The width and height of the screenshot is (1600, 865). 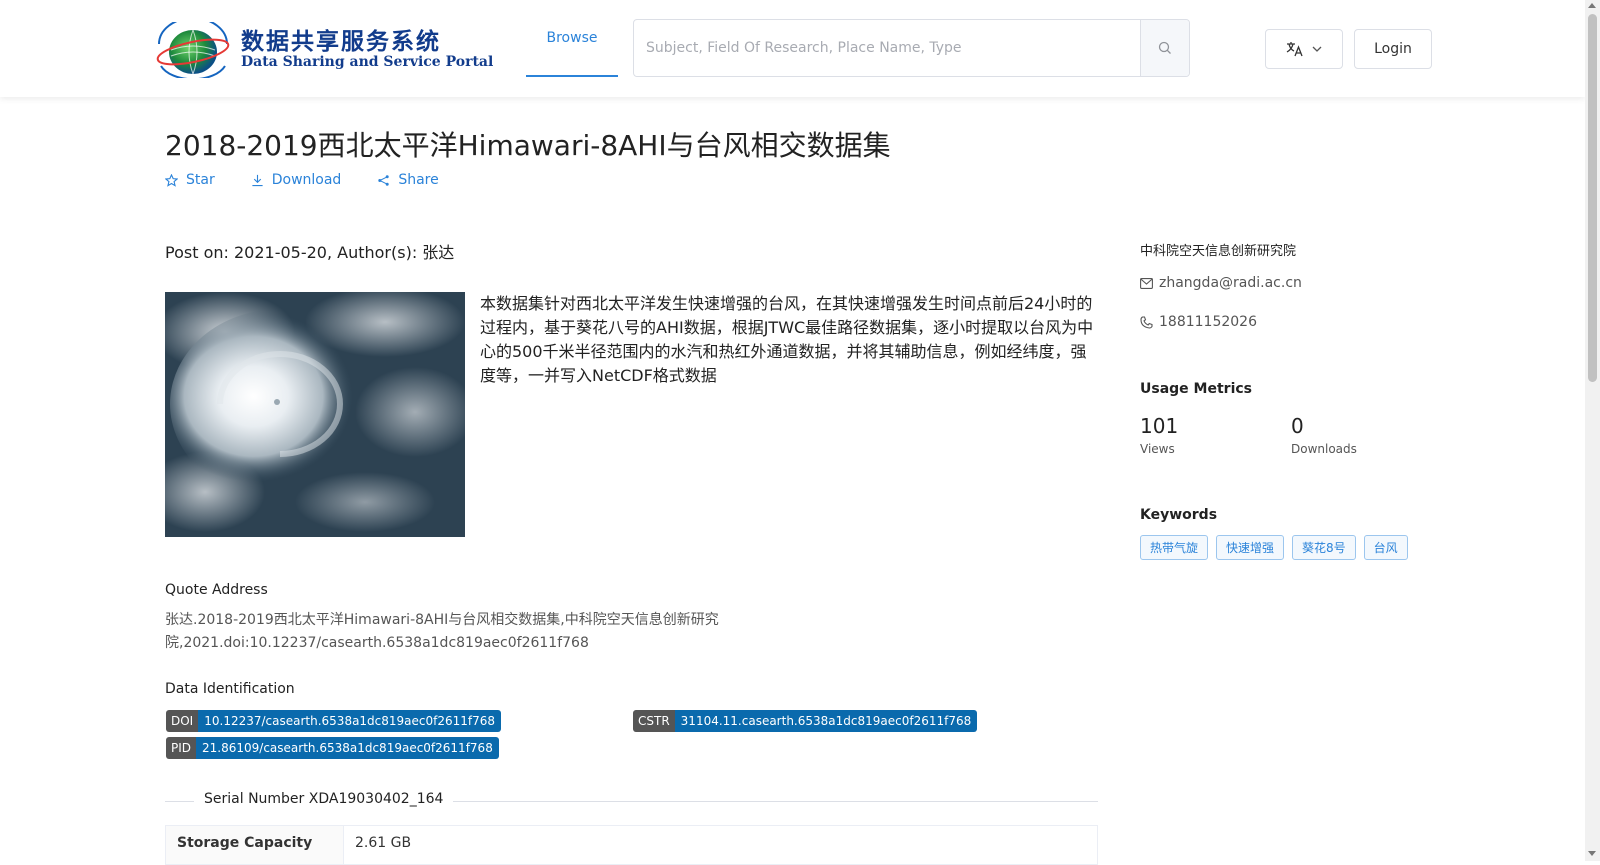 I want to click on mail-icon, so click(x=1146, y=283).